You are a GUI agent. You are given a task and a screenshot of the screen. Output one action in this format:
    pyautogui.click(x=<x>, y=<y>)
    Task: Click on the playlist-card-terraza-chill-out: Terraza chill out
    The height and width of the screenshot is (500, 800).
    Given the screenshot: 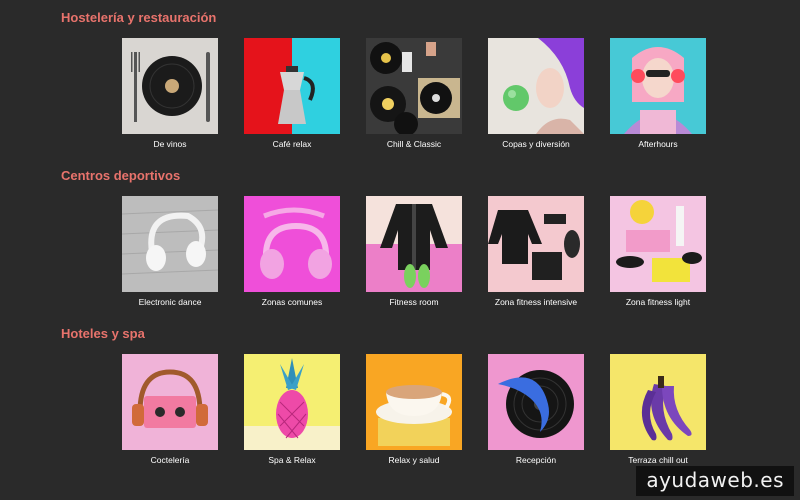 What is the action you would take?
    pyautogui.click(x=658, y=409)
    